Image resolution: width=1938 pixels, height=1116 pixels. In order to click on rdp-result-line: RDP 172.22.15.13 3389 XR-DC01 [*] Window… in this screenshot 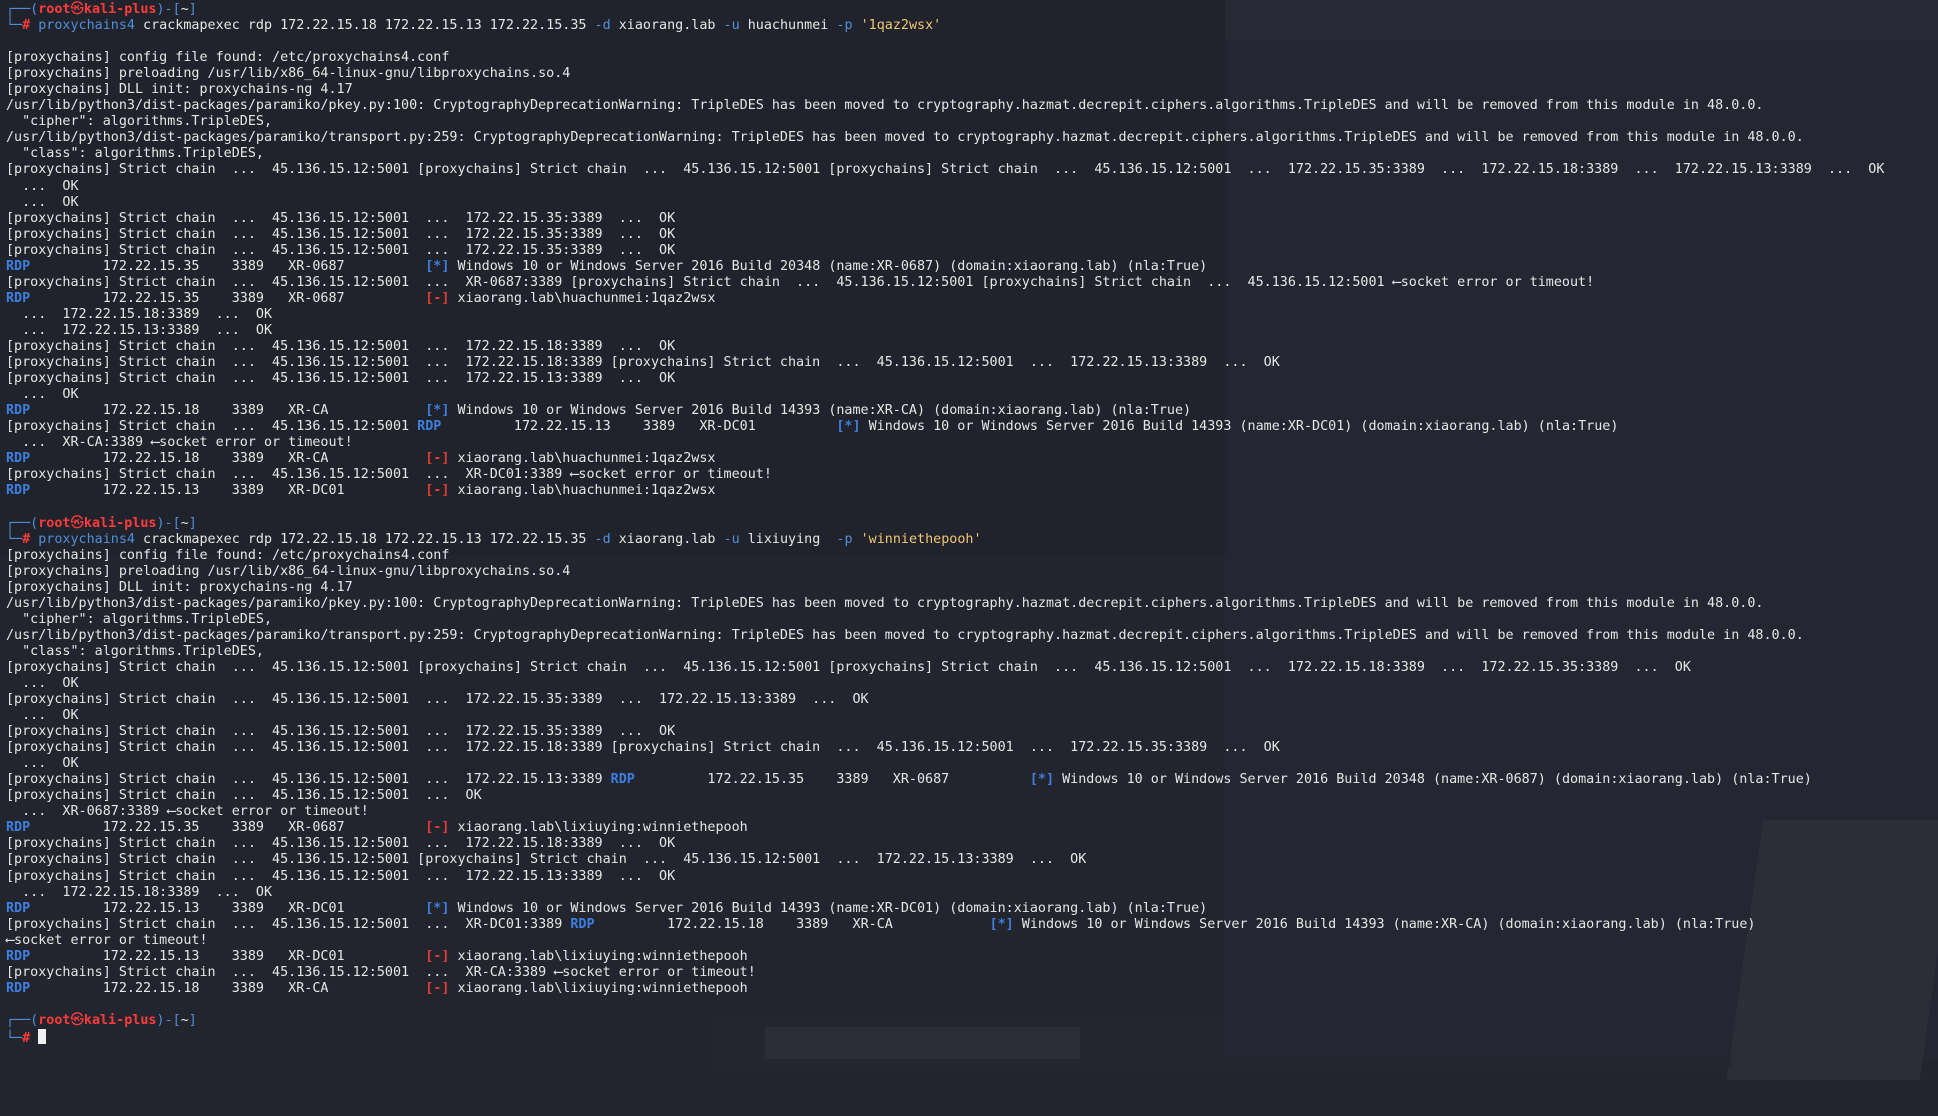, I will do `click(607, 908)`.